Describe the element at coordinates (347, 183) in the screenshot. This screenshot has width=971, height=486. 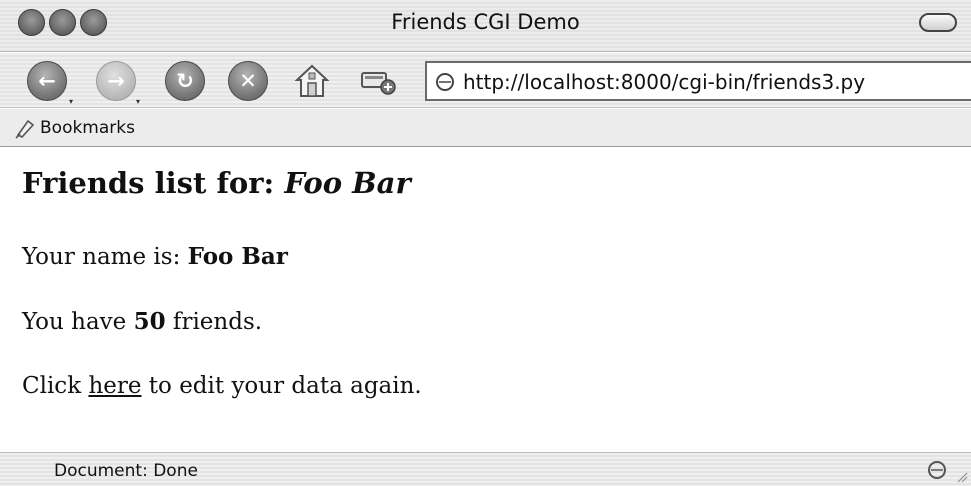
I see `heading-name: Foo Bar` at that location.